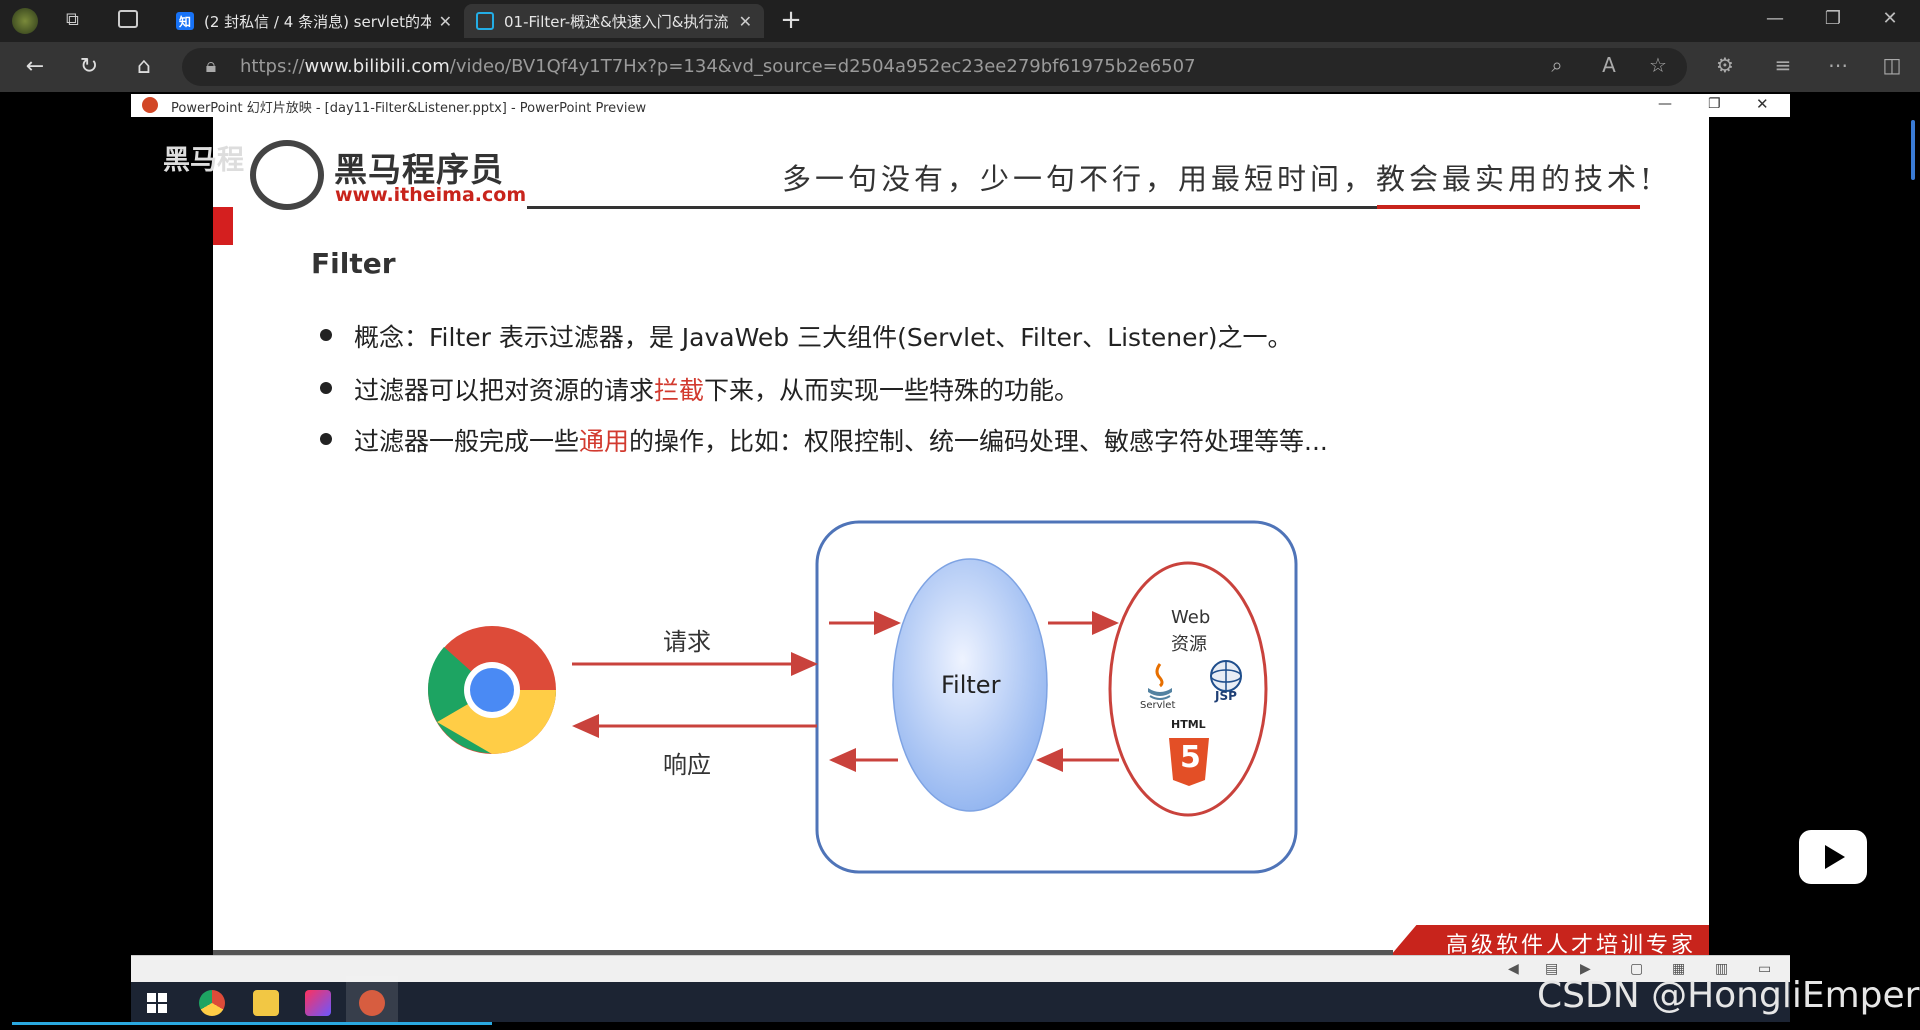  Describe the element at coordinates (1513, 969) in the screenshot. I see `prev-slide-icon: ◀` at that location.